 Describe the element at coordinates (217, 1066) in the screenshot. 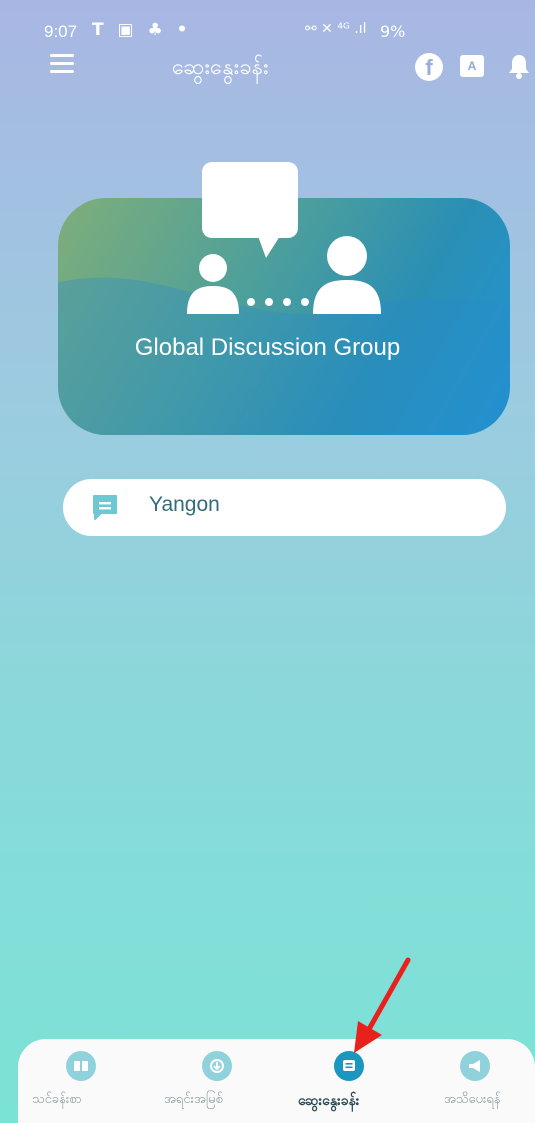

I see `download-icon` at that location.